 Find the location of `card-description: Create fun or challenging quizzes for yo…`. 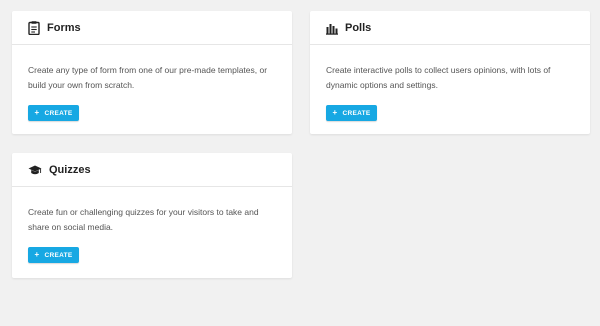

card-description: Create fun or challenging quizzes for yo… is located at coordinates (143, 219).